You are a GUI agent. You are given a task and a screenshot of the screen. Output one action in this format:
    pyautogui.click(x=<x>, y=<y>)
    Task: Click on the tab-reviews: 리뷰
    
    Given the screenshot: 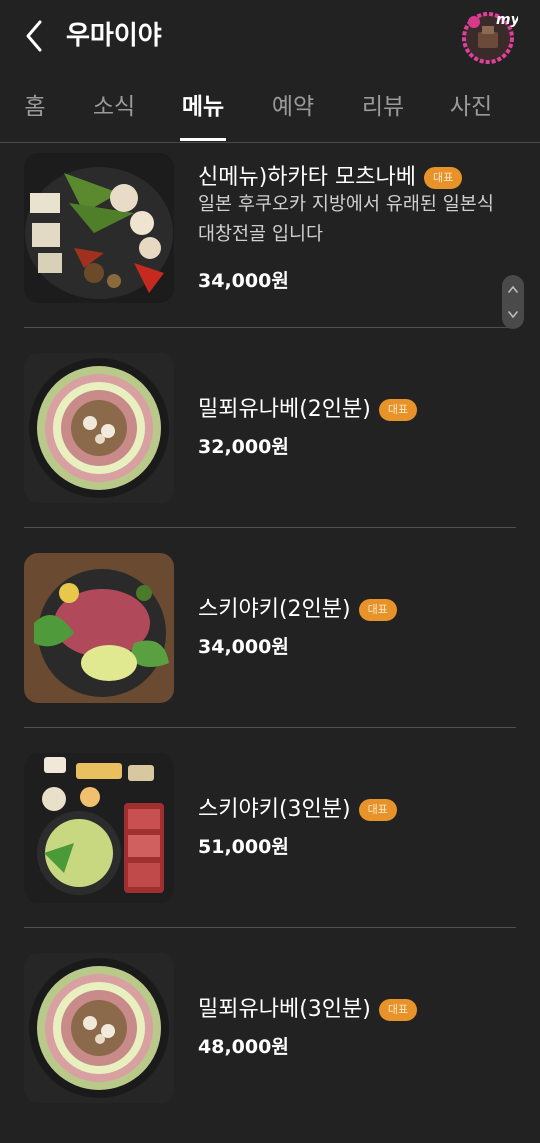 What is the action you would take?
    pyautogui.click(x=383, y=107)
    